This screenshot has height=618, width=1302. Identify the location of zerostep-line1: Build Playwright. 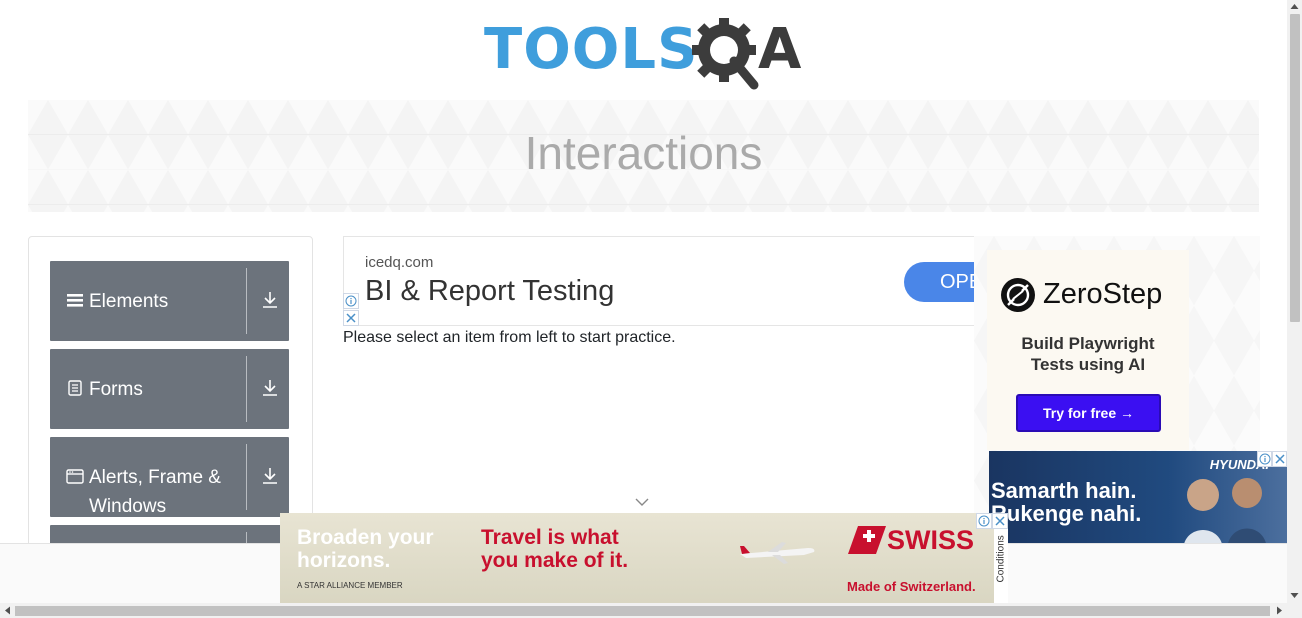
(1088, 343).